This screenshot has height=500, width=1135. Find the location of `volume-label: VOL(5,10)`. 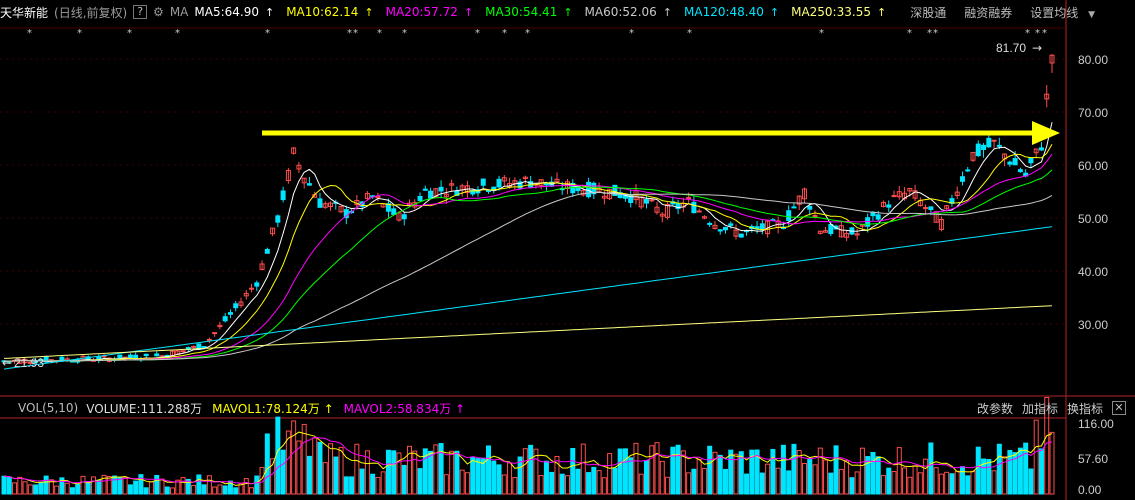

volume-label: VOL(5,10) is located at coordinates (48, 408).